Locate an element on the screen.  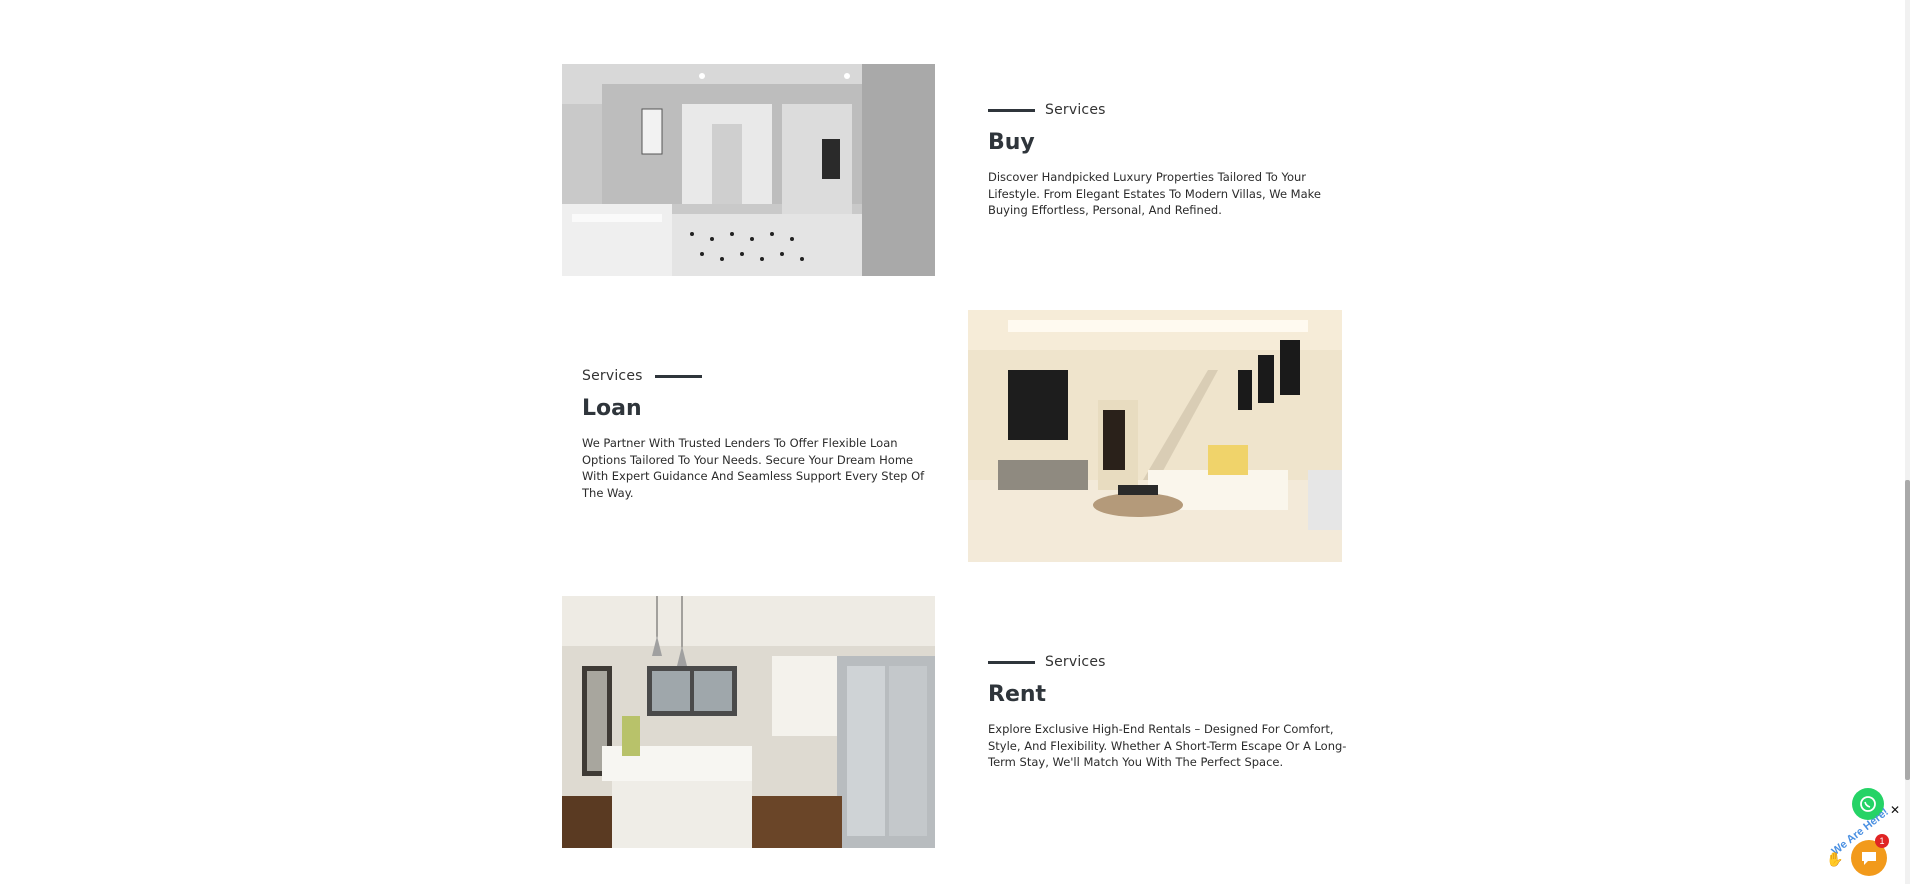
close-icon: ✕ is located at coordinates (1895, 810).